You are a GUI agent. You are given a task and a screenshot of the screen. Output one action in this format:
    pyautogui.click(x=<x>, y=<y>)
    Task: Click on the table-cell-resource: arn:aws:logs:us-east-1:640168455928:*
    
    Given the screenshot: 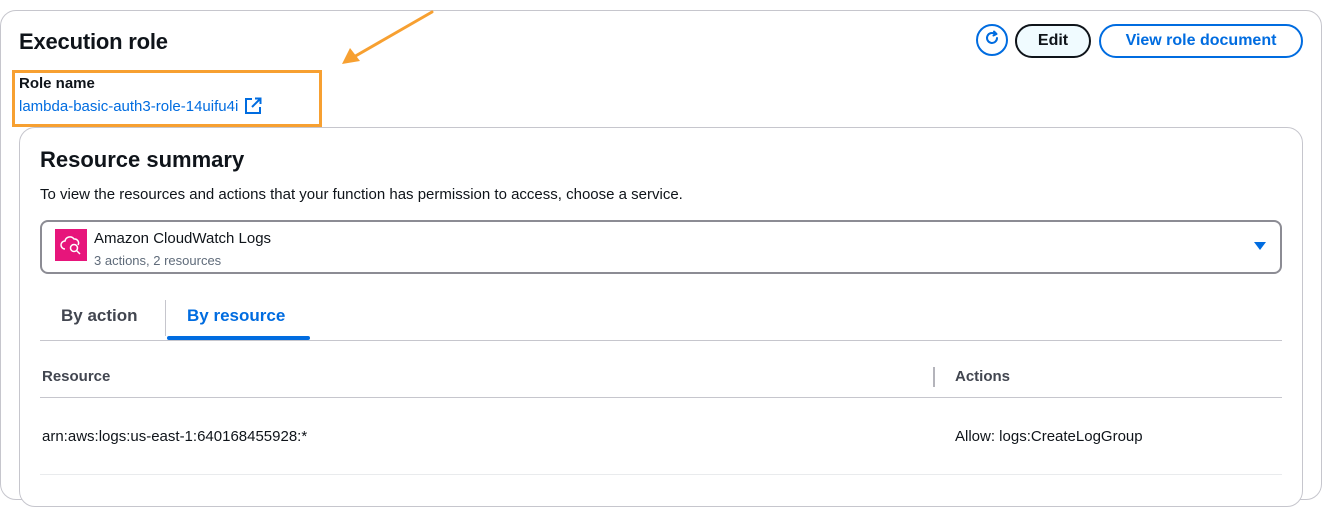 What is the action you would take?
    pyautogui.click(x=175, y=436)
    